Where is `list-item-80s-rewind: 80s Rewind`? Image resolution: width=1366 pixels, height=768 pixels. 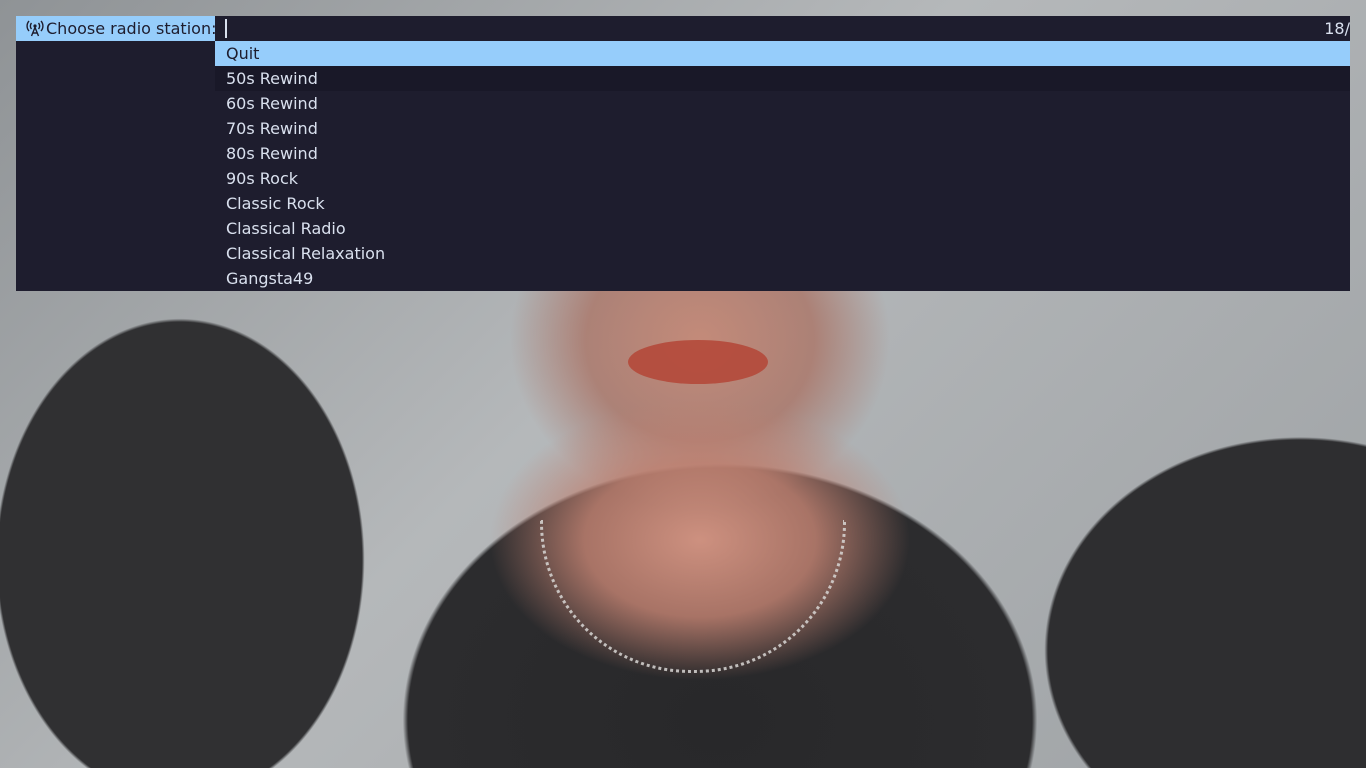
list-item-80s-rewind: 80s Rewind is located at coordinates (782, 153).